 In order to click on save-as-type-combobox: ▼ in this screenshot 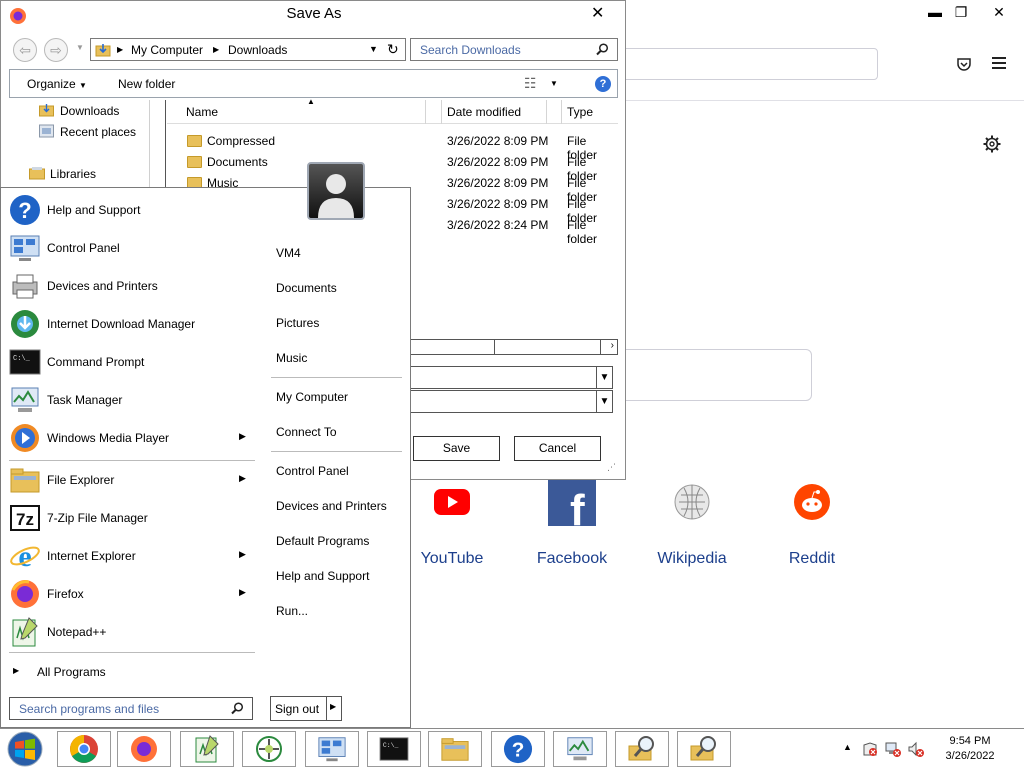, I will do `click(511, 401)`.